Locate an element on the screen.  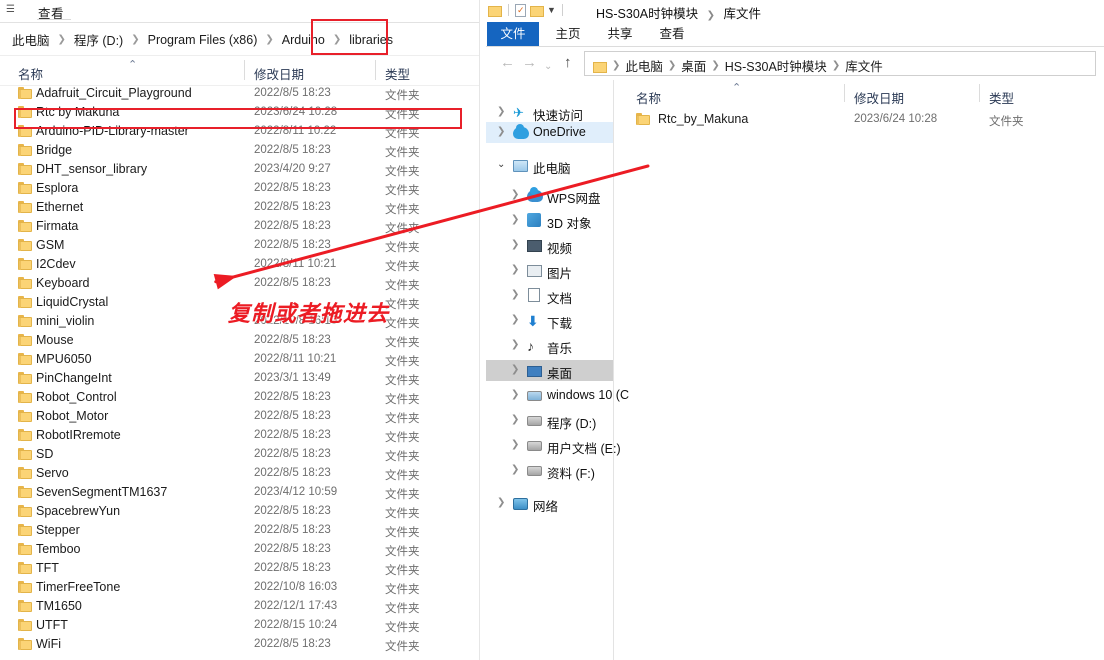
table-row: Stepper 2022/8/5 18:23 文件夹 is located at coordinates (240, 530).